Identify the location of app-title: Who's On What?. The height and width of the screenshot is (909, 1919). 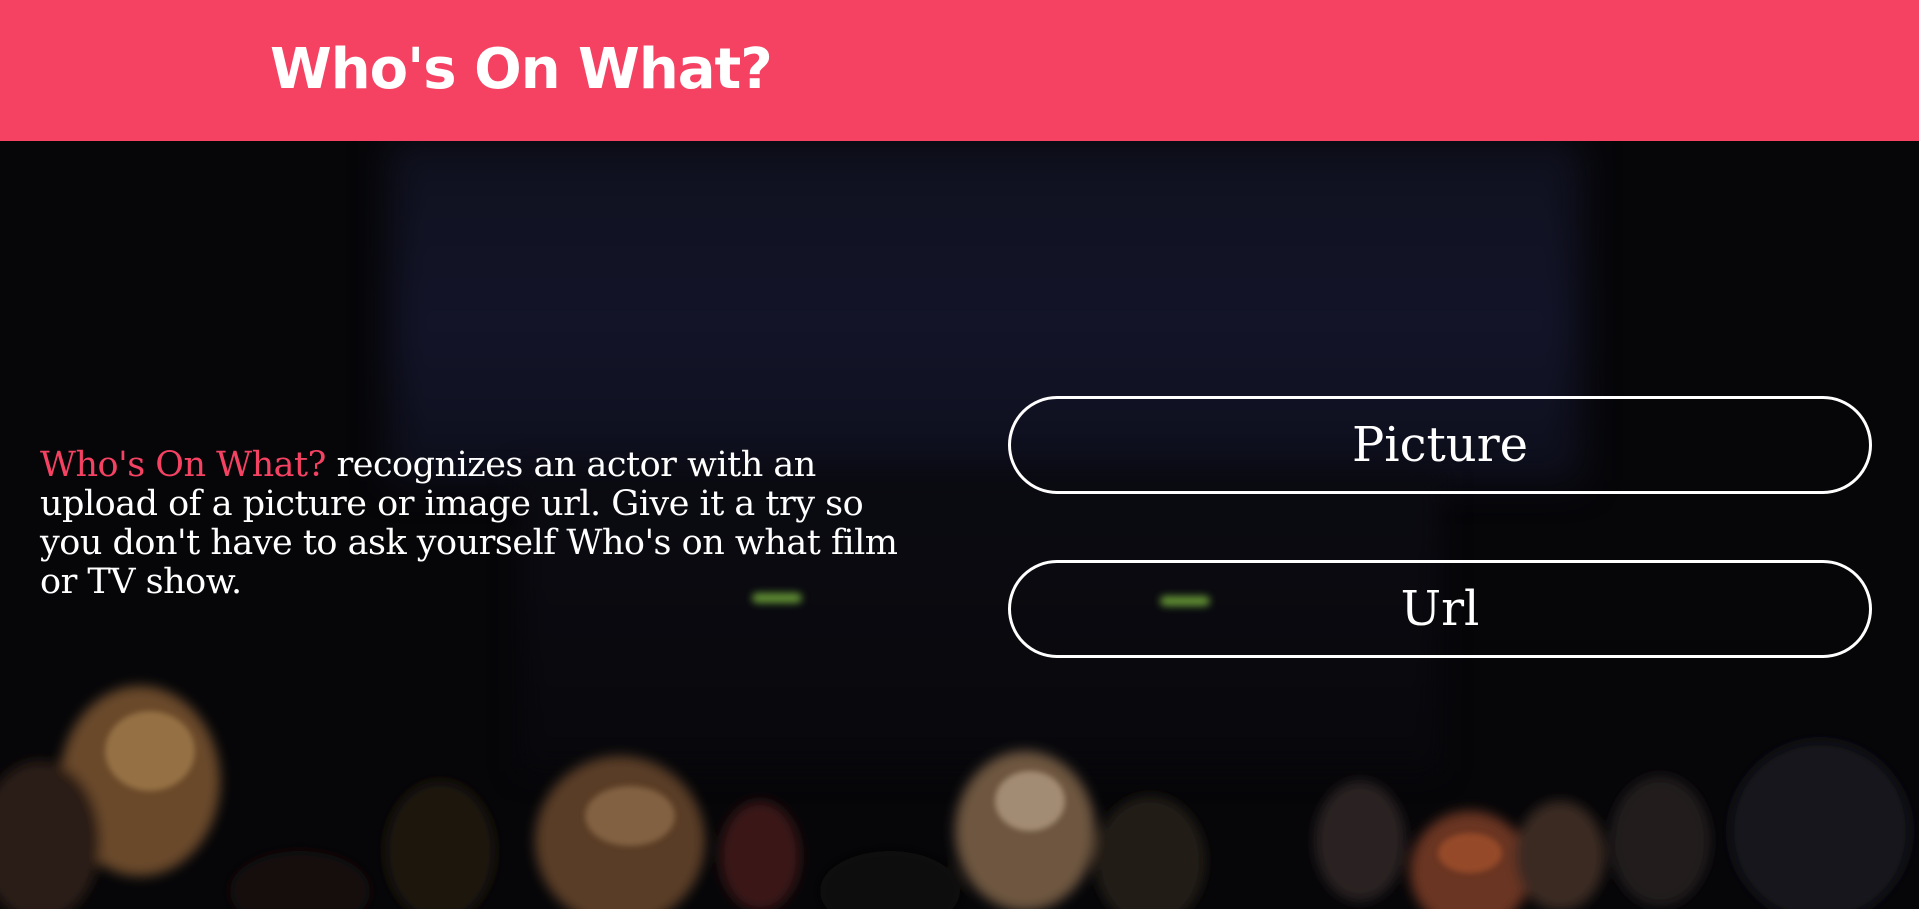
(521, 69).